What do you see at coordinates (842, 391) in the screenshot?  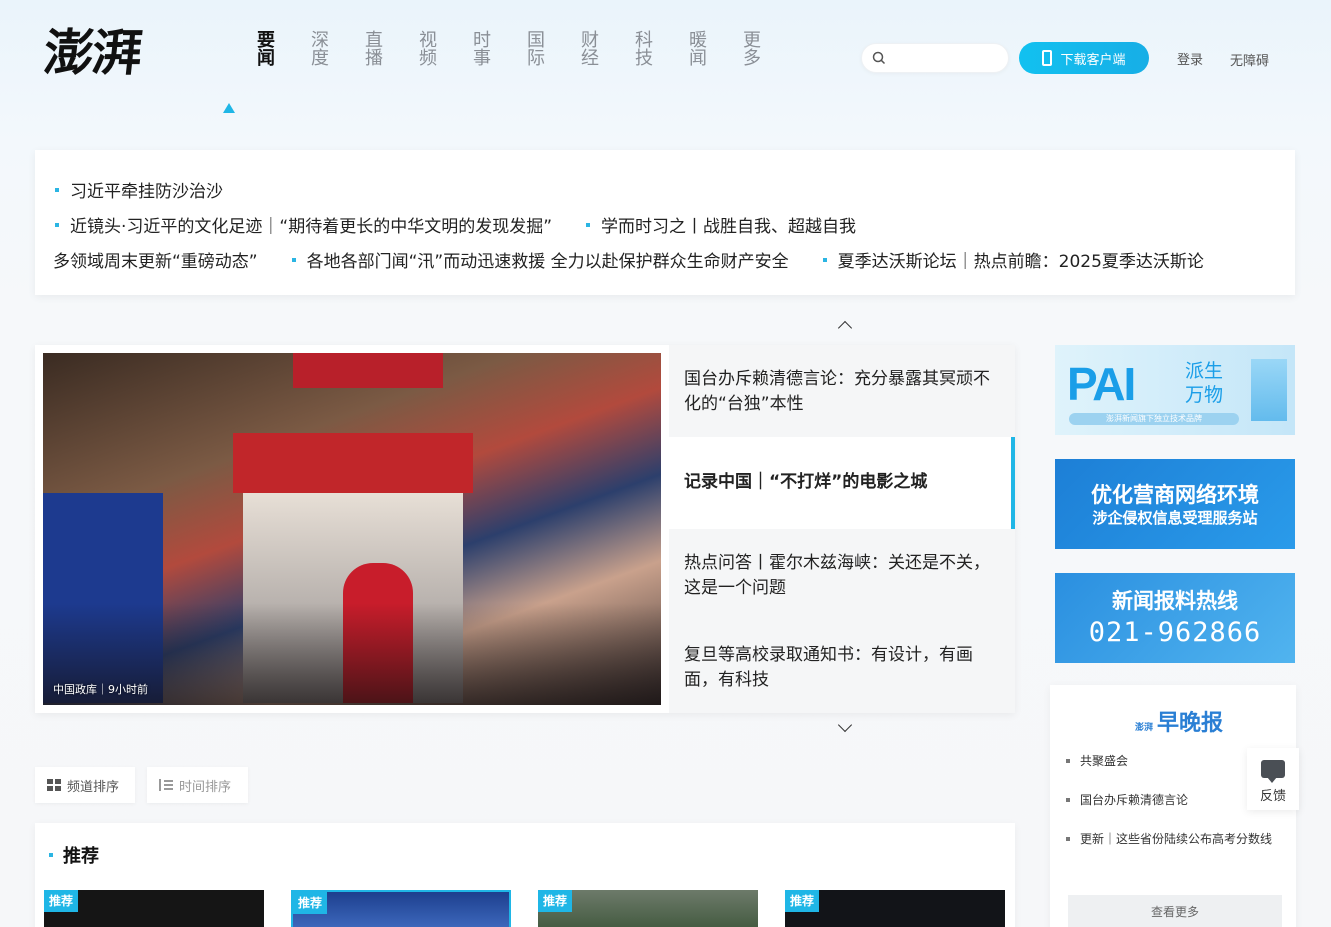 I see `feature-story-item: 国台办斥赖清德言论：充分暴露其冥顽不化的“台独”本性` at bounding box center [842, 391].